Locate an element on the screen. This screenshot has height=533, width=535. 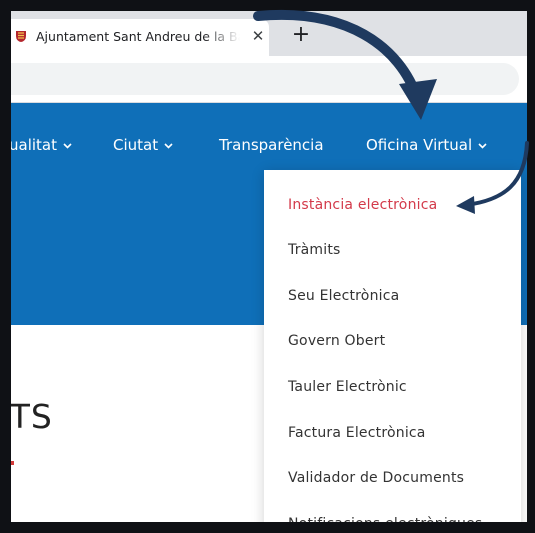
browser-tabstrip: Ajuntament Sant Andreu de la Ba ✕ + is located at coordinates (269, 33).